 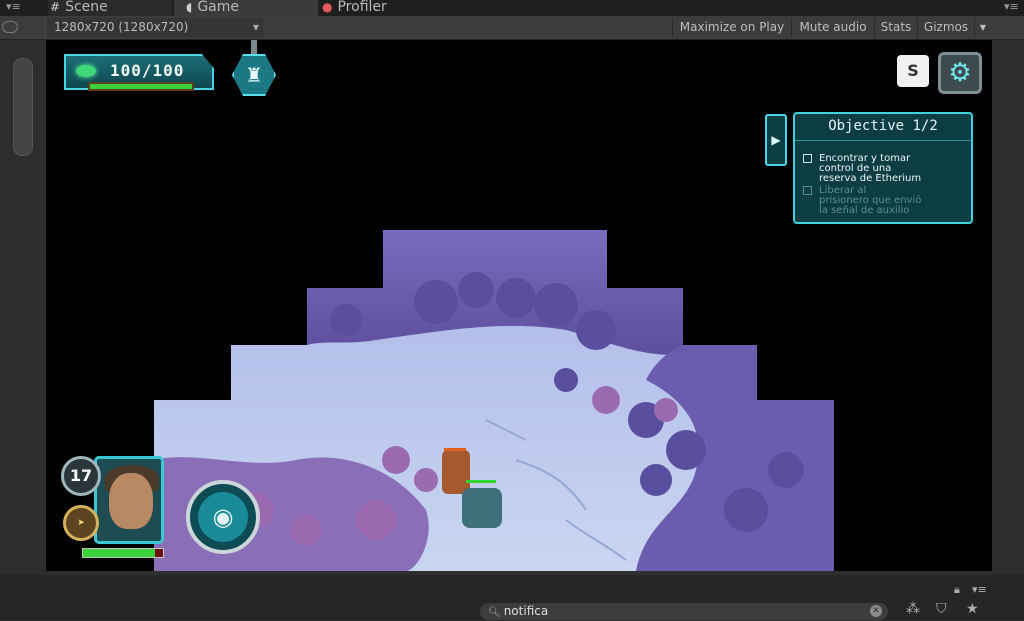 What do you see at coordinates (121, 27) in the screenshot?
I see `resolution-value: 1280x720 (1280x720)` at bounding box center [121, 27].